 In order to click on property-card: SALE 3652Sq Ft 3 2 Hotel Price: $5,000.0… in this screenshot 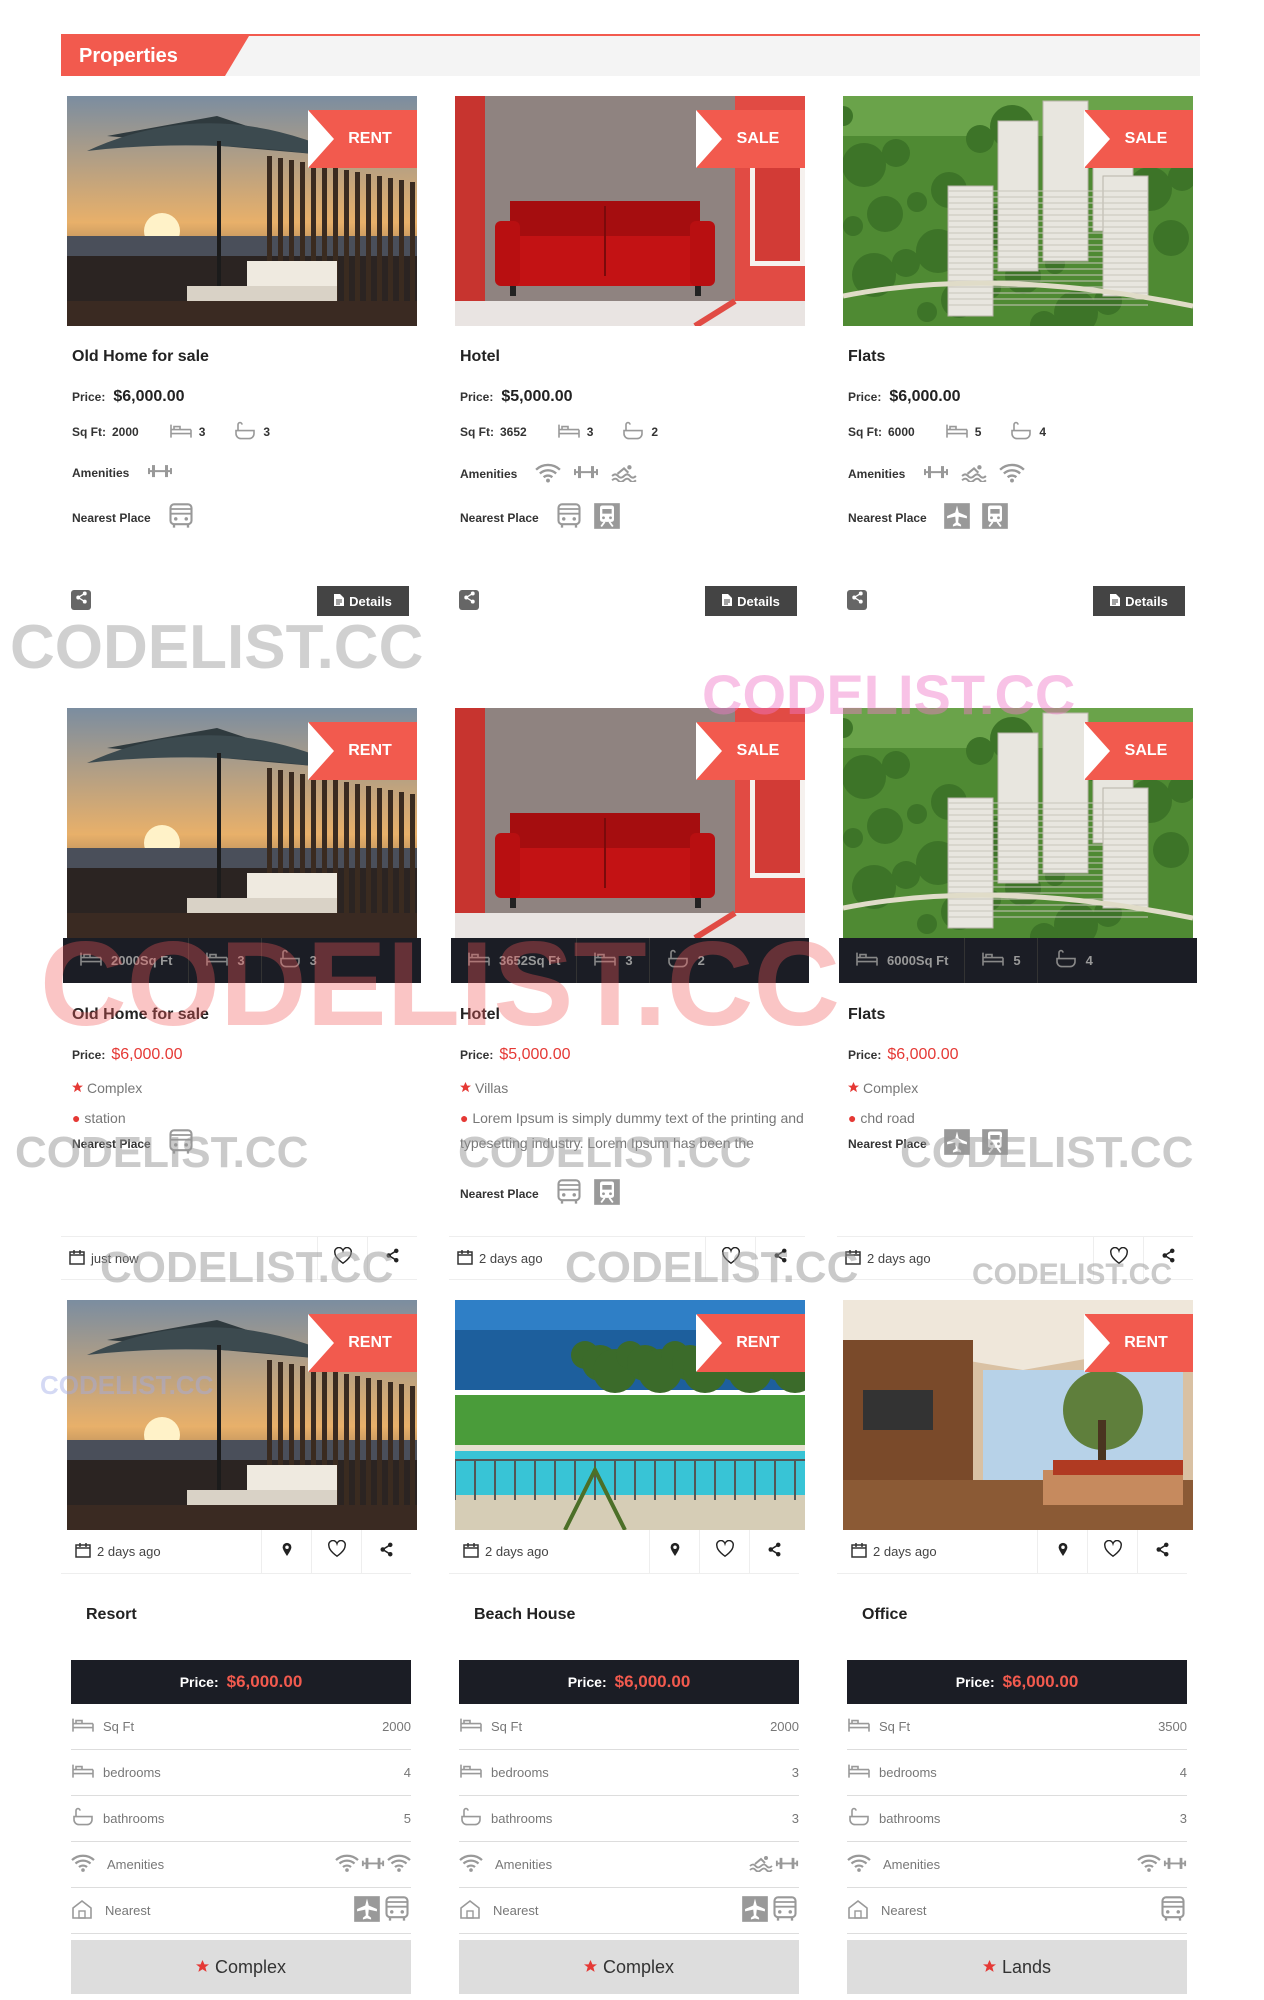, I will do `click(629, 994)`.